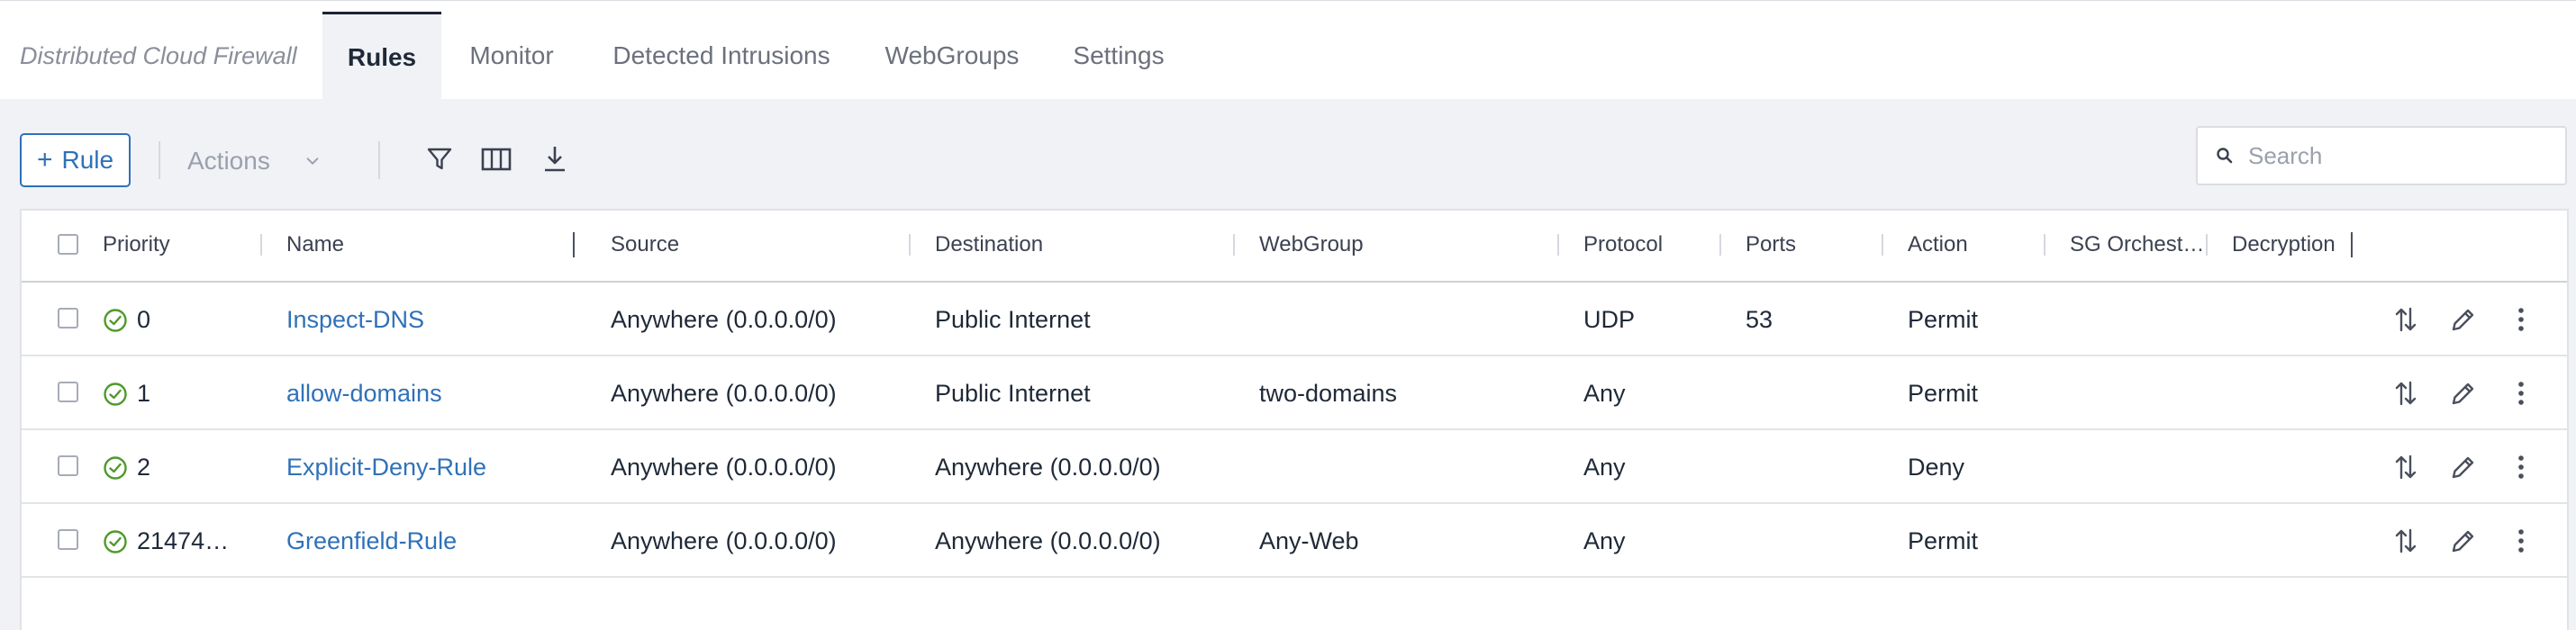 Image resolution: width=2576 pixels, height=630 pixels. What do you see at coordinates (371, 541) in the screenshot?
I see `rule-name-link: Greenfield-Rule` at bounding box center [371, 541].